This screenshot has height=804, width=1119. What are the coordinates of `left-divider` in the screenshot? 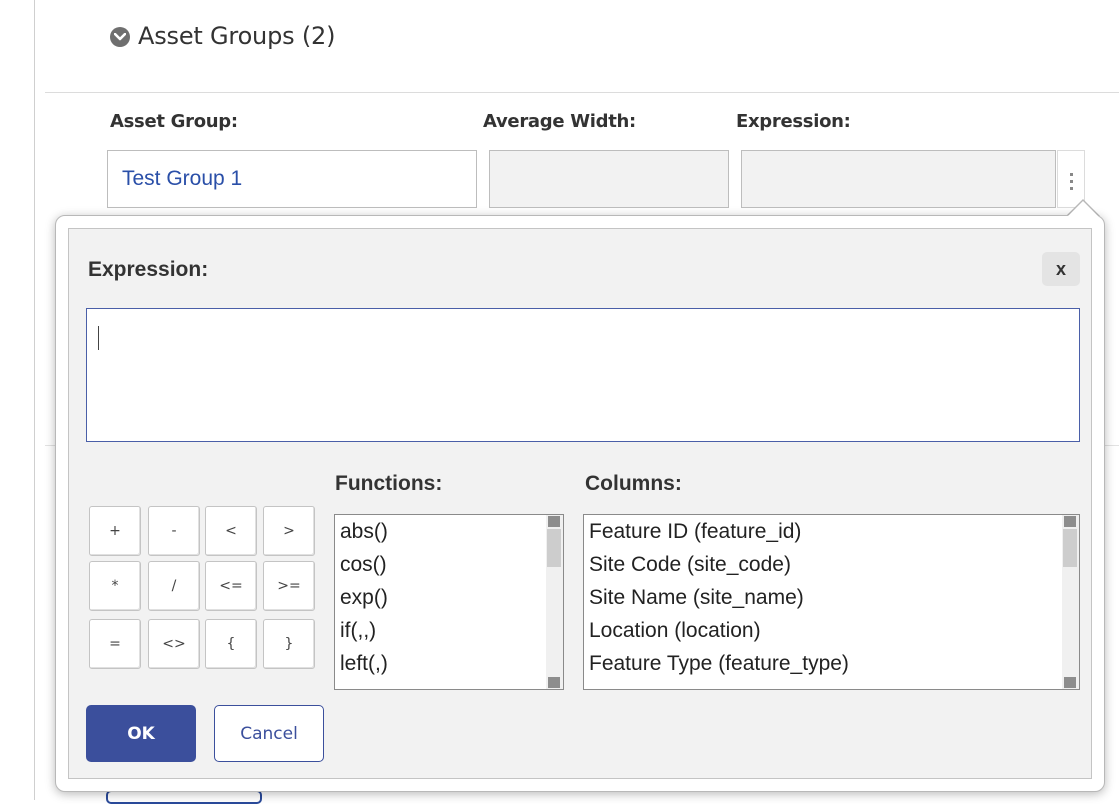 It's located at (34, 400).